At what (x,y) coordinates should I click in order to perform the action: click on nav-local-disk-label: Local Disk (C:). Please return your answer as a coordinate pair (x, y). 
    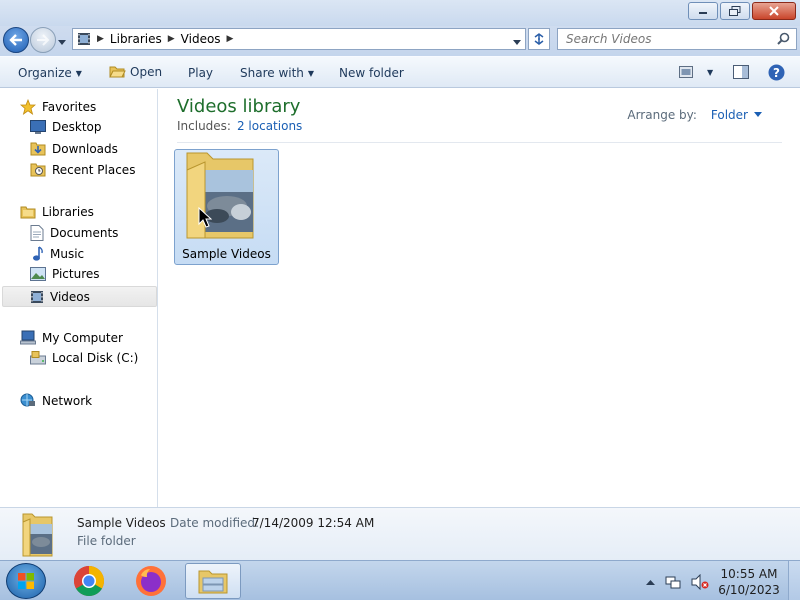
    Looking at the image, I should click on (95, 358).